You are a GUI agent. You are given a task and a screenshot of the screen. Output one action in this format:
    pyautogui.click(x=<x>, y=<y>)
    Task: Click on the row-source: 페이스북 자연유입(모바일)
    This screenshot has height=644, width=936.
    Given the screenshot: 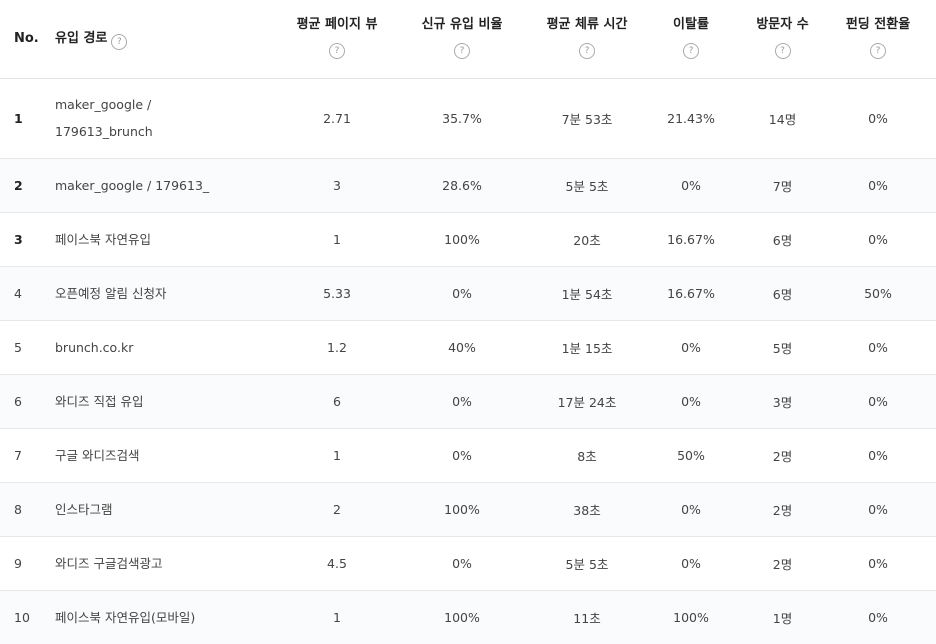 What is the action you would take?
    pyautogui.click(x=125, y=617)
    